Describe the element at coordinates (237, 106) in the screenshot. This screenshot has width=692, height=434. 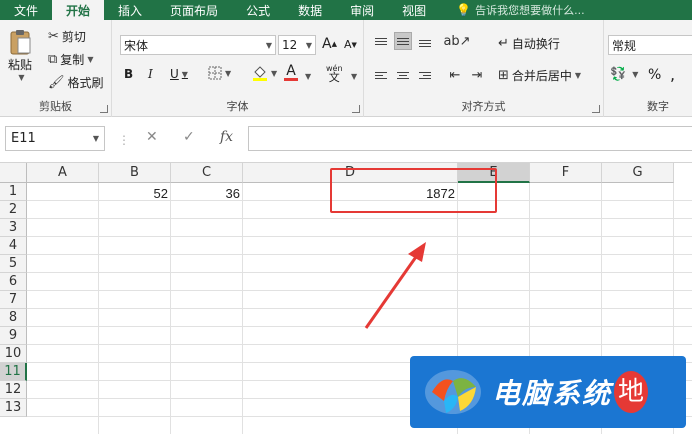
I see `font-group-label: 字体` at that location.